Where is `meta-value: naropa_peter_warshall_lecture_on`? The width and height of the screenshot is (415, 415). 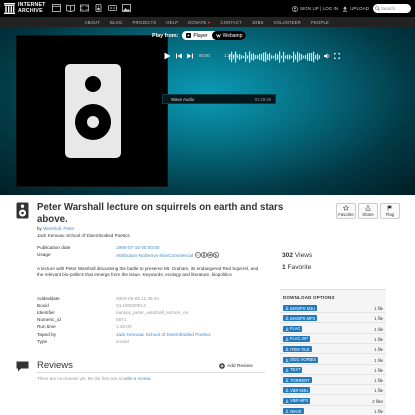 meta-value: naropa_peter_warshall_lecture_on is located at coordinates (152, 313).